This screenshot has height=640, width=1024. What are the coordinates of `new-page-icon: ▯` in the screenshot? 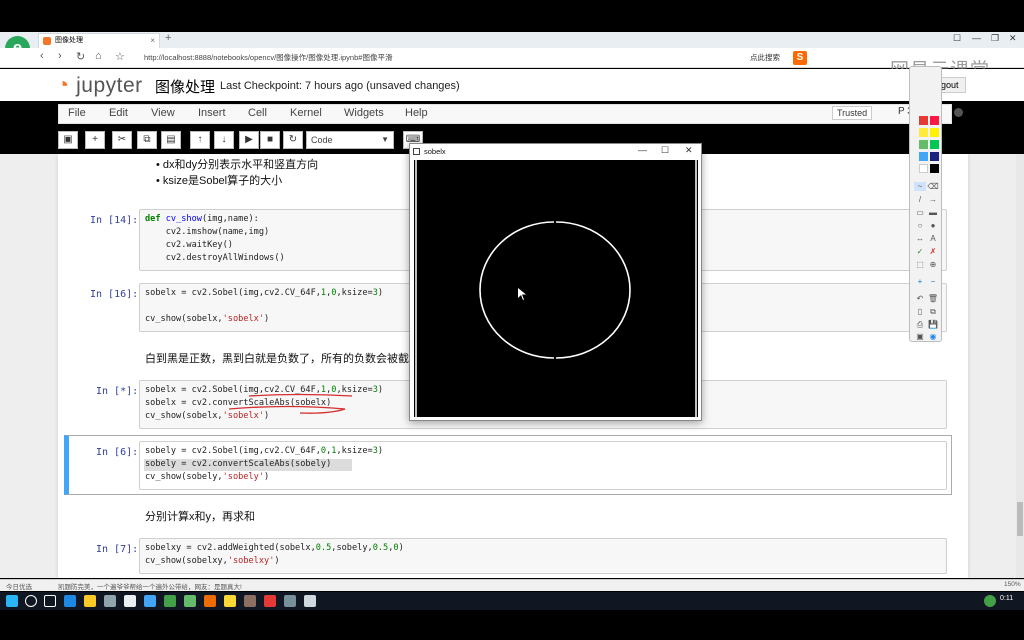 It's located at (920, 311).